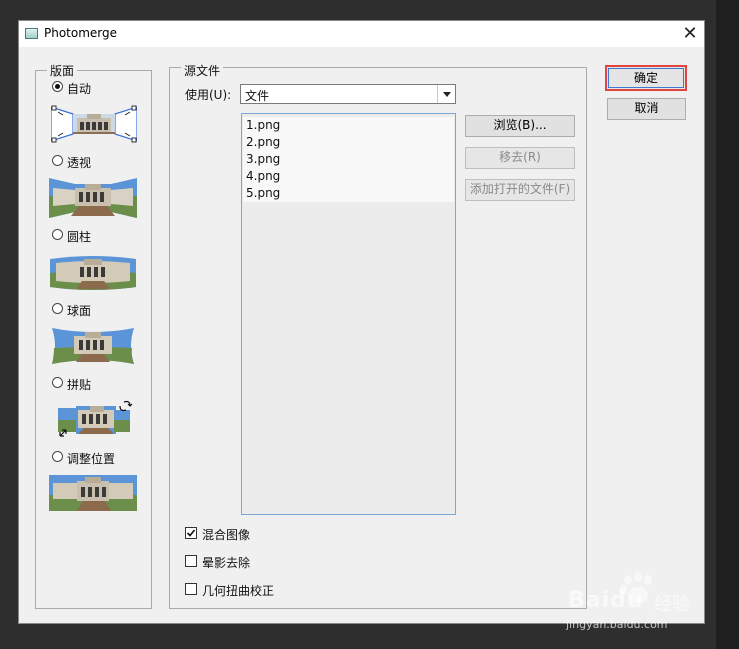 This screenshot has width=739, height=649. Describe the element at coordinates (93, 199) in the screenshot. I see `perspective-layout-preview-icon` at that location.